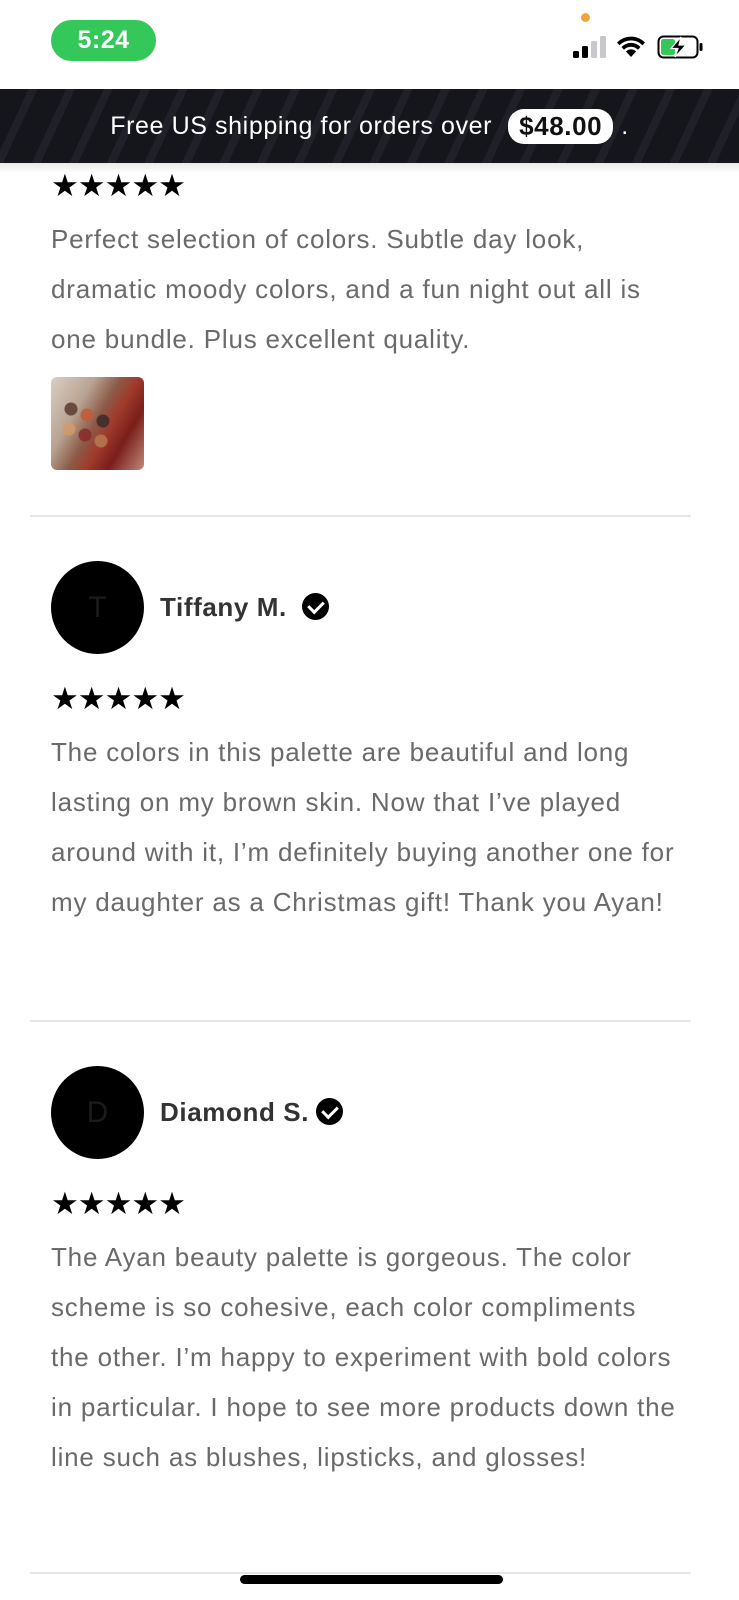  Describe the element at coordinates (631, 46) in the screenshot. I see `wifi-icon` at that location.